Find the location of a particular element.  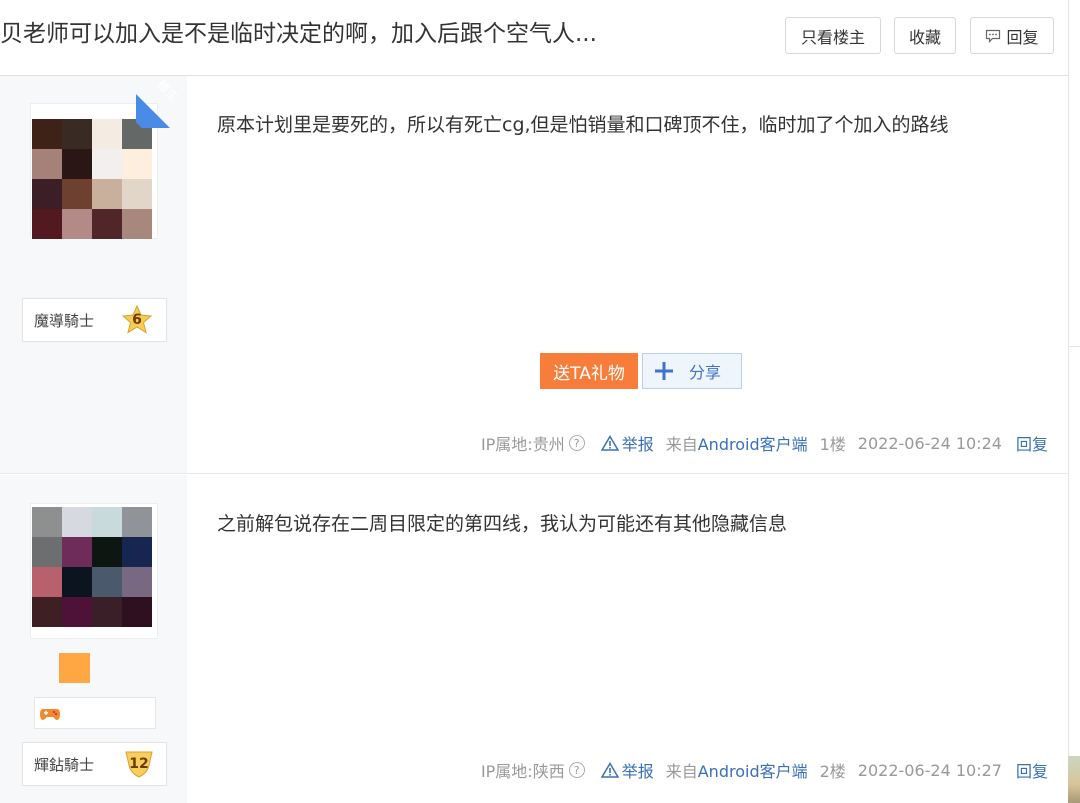

avatar is located at coordinates (94, 571).